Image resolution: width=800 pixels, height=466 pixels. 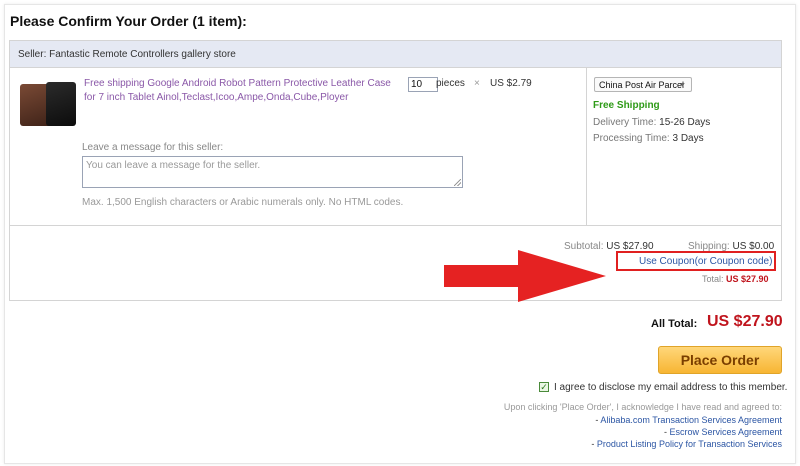 I want to click on delivery-time-label: Delivery Time:, so click(x=625, y=122).